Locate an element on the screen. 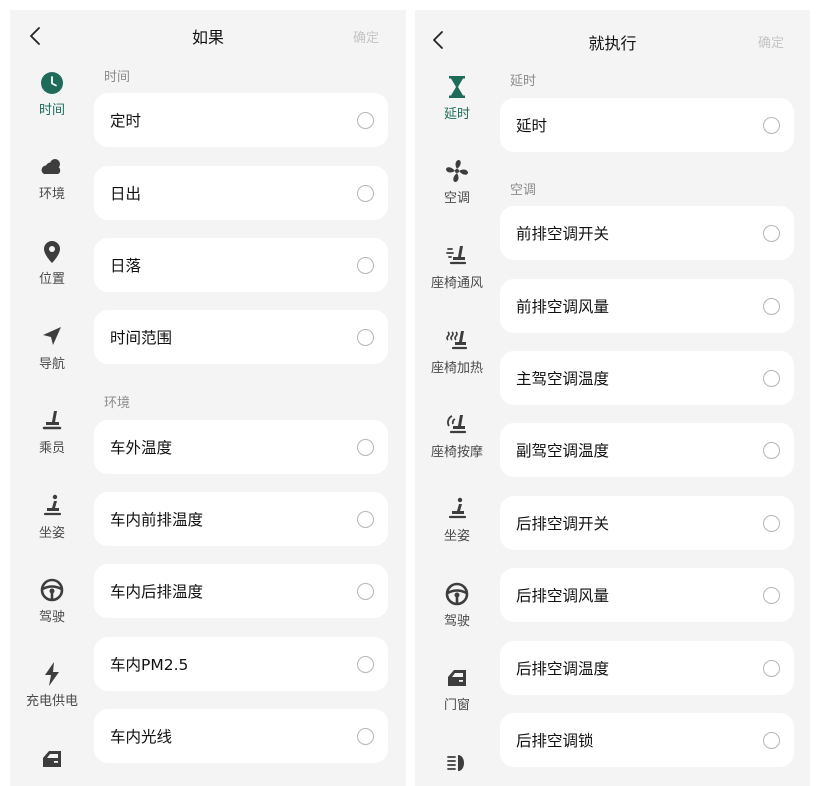  seat-massage-icon is located at coordinates (457, 424).